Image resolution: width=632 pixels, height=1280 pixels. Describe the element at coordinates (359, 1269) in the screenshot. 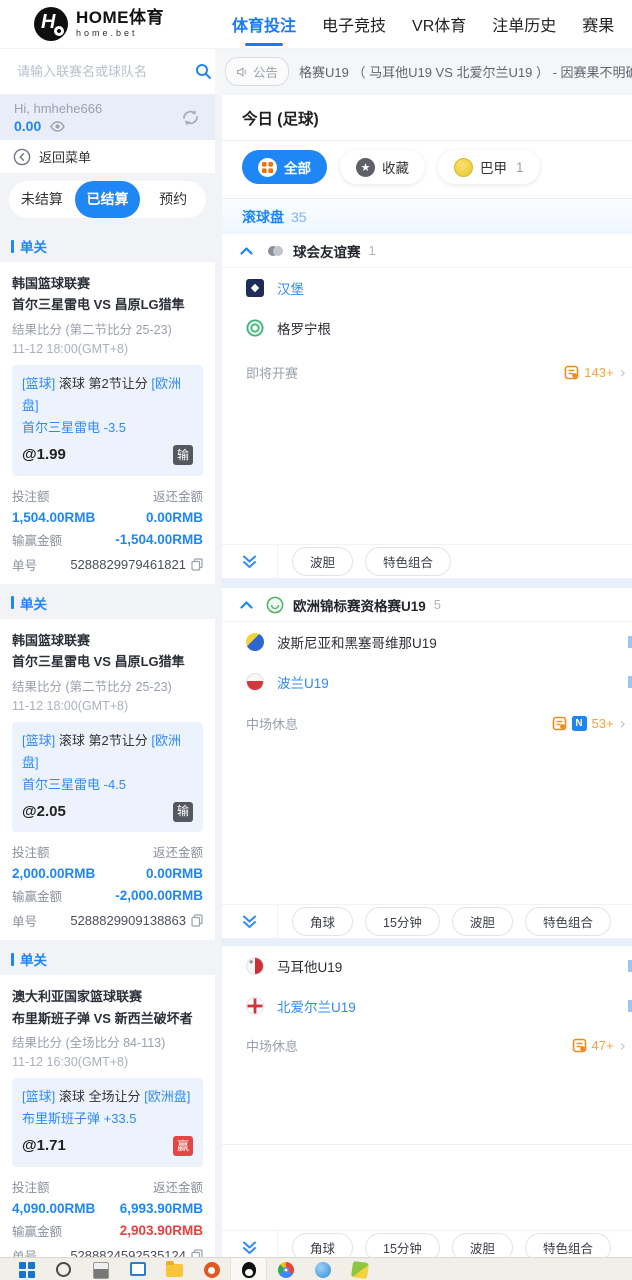

I see `taskbar-app-green-icon` at that location.